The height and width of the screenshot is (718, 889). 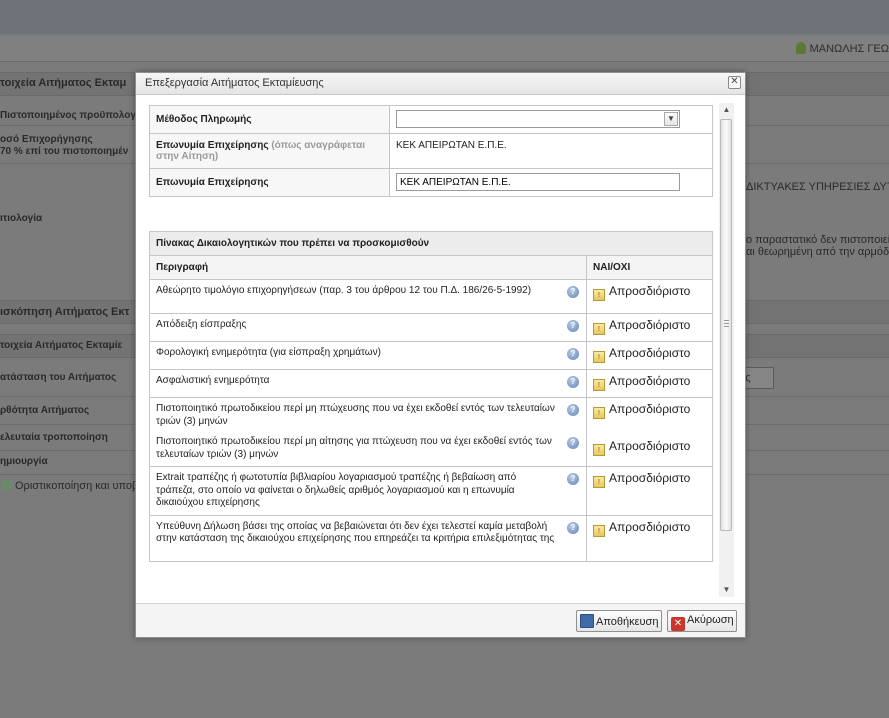 What do you see at coordinates (7, 485) in the screenshot?
I see `finalize-icon` at bounding box center [7, 485].